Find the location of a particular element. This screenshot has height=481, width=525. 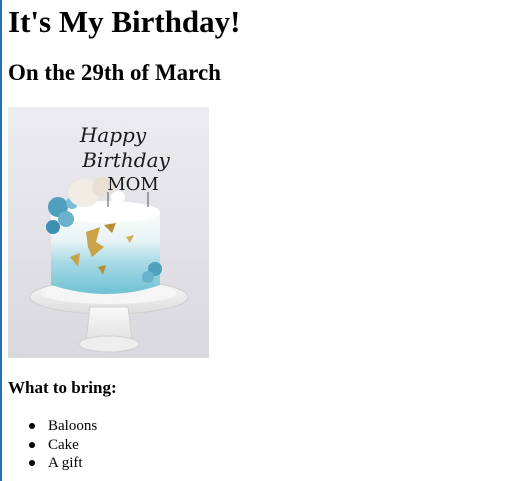

svg-text: MOM is located at coordinates (133, 184).